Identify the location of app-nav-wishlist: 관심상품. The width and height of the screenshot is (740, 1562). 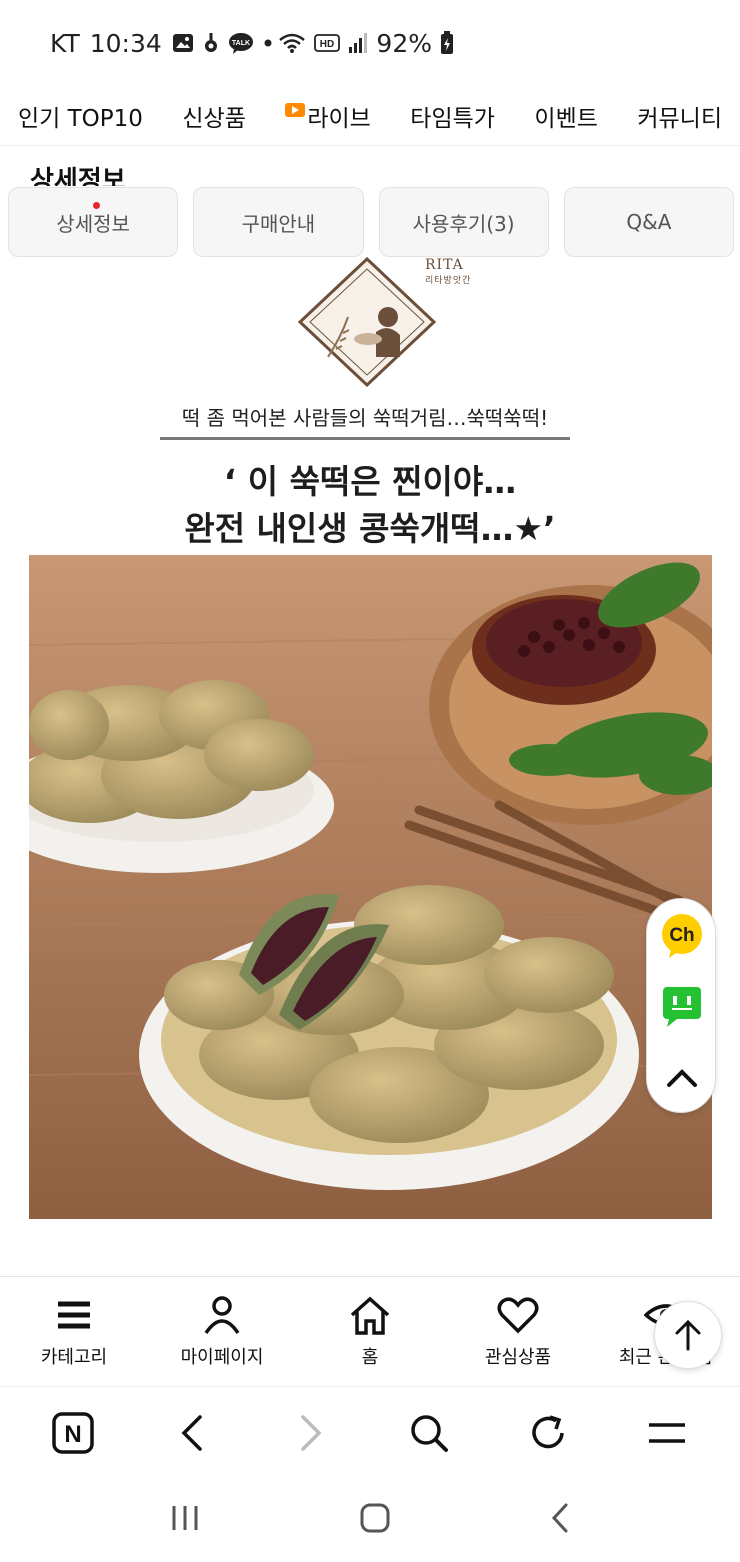
(518, 1331).